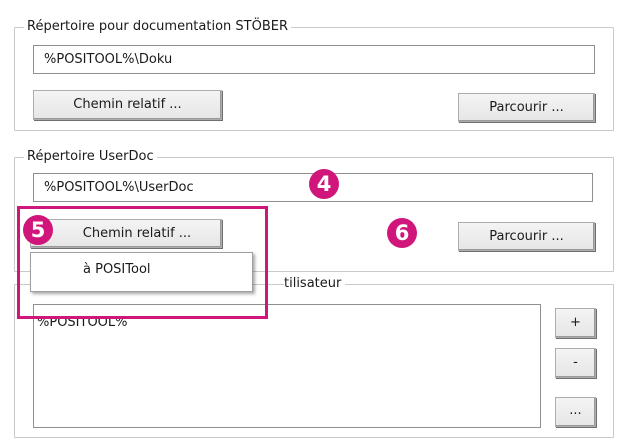  Describe the element at coordinates (90, 157) in the screenshot. I see `userdoc-directory-group-title: Répertoire UserDoc` at that location.